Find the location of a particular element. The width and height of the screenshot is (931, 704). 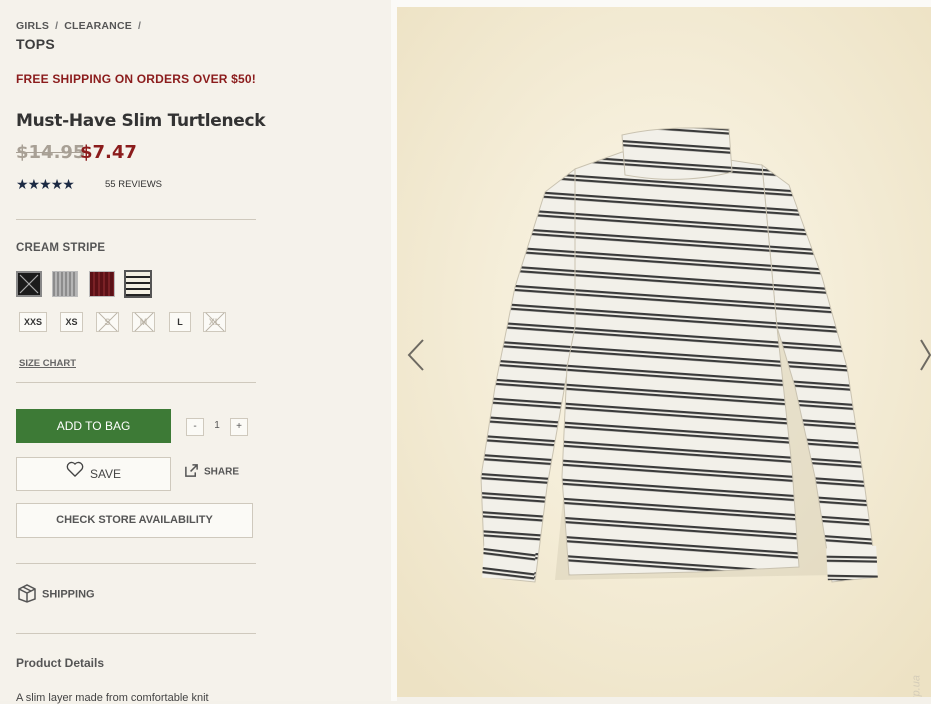

gallery-top-edge is located at coordinates (664, 3).